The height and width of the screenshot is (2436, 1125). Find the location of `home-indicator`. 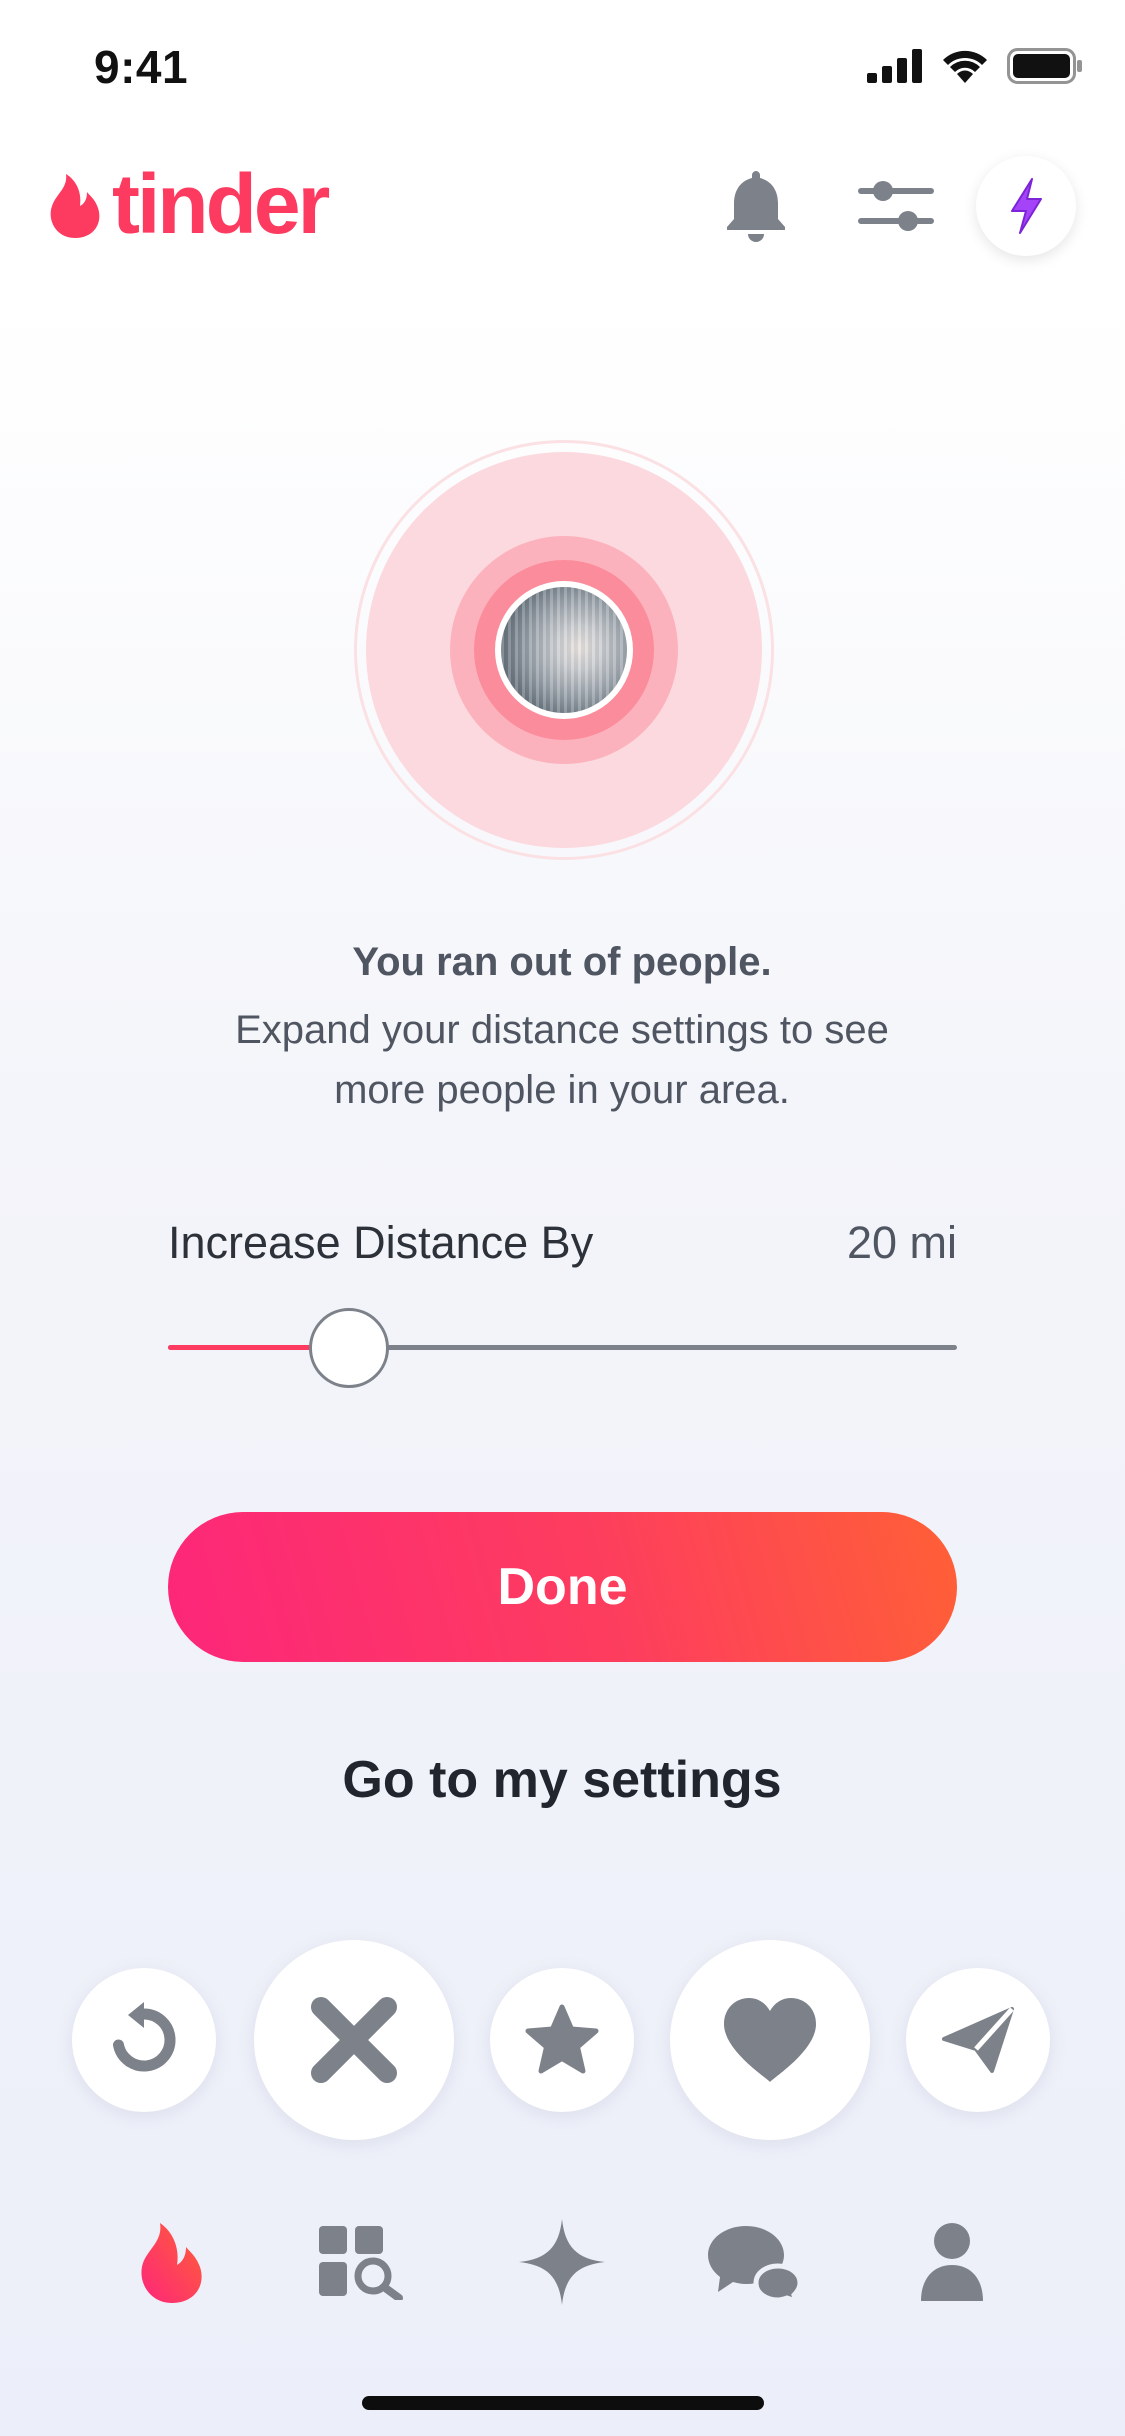

home-indicator is located at coordinates (563, 2403).